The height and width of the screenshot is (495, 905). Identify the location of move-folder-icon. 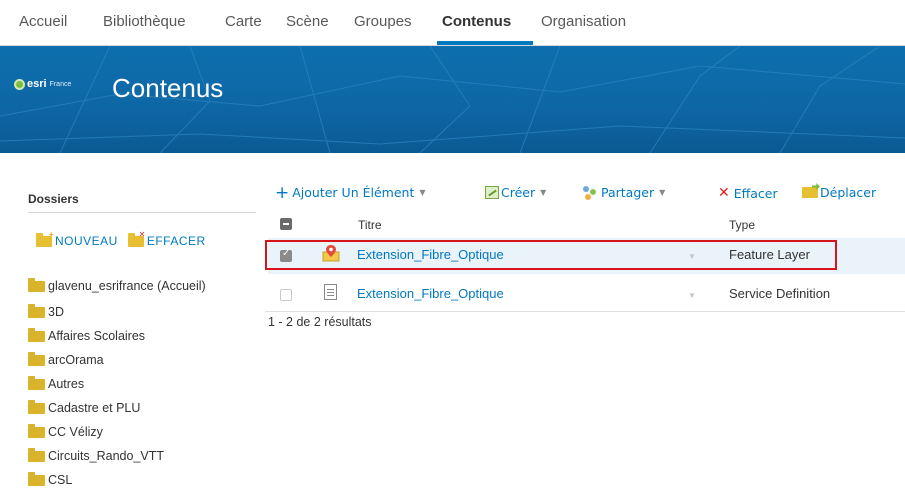
(810, 192).